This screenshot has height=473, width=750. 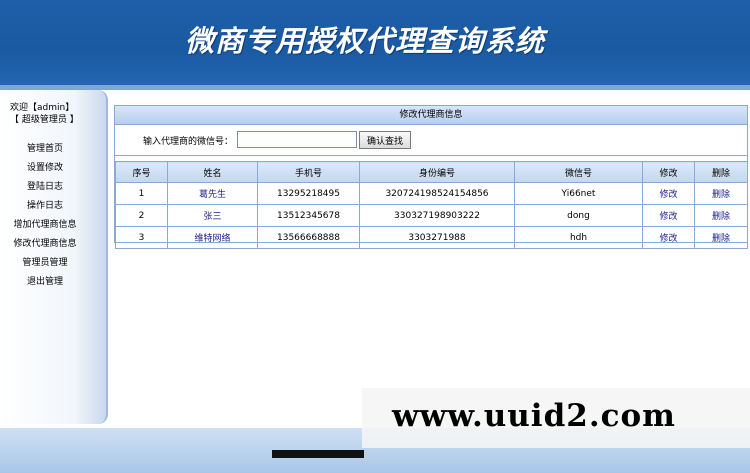 What do you see at coordinates (188, 142) in the screenshot?
I see `search-label: 输入代理商的微信号：` at bounding box center [188, 142].